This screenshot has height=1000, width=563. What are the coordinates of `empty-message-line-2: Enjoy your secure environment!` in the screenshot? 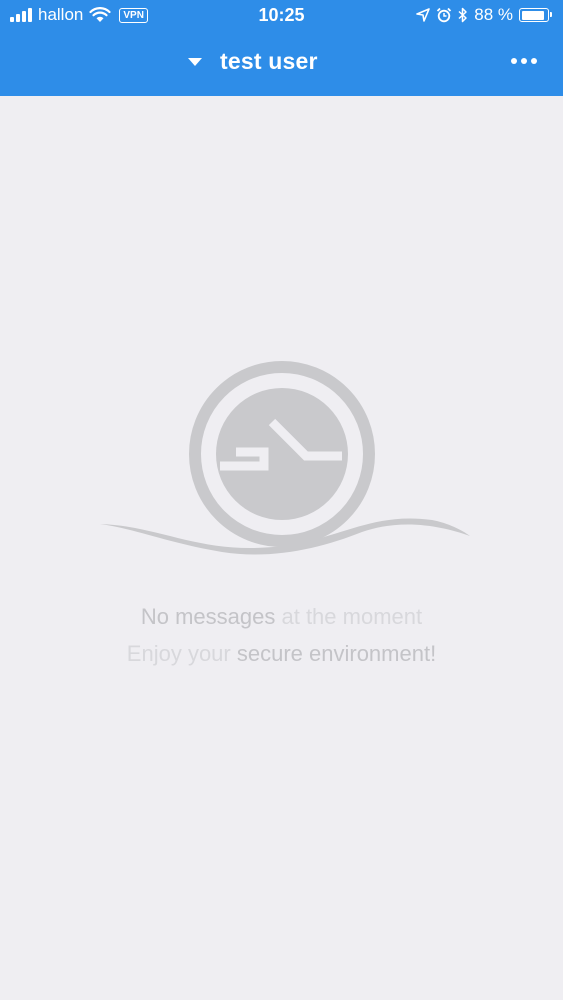 It's located at (281, 653).